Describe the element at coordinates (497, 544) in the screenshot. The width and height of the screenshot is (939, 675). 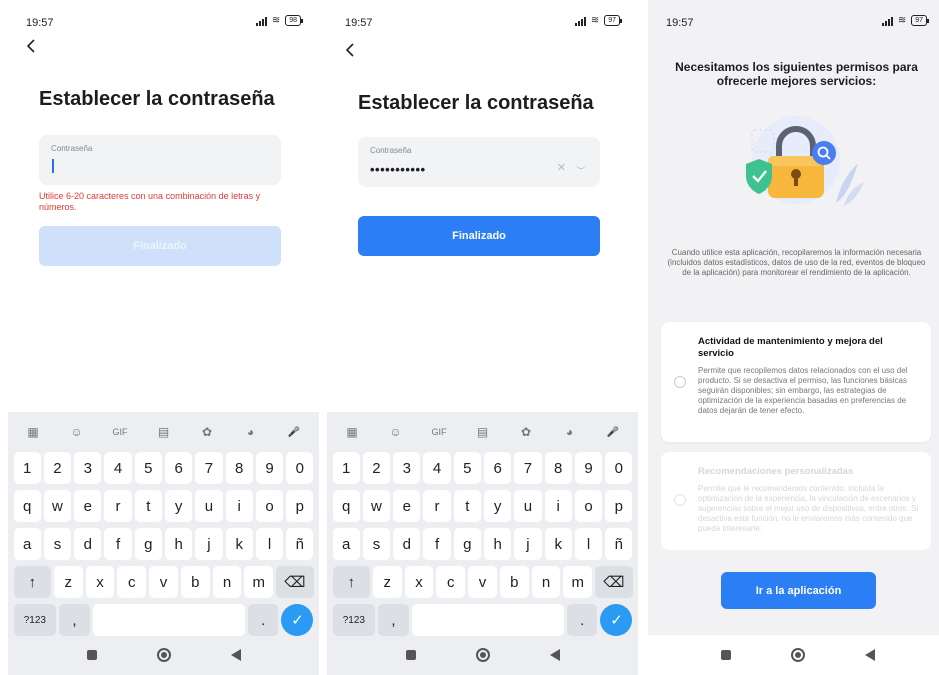
I see `key: h` at that location.